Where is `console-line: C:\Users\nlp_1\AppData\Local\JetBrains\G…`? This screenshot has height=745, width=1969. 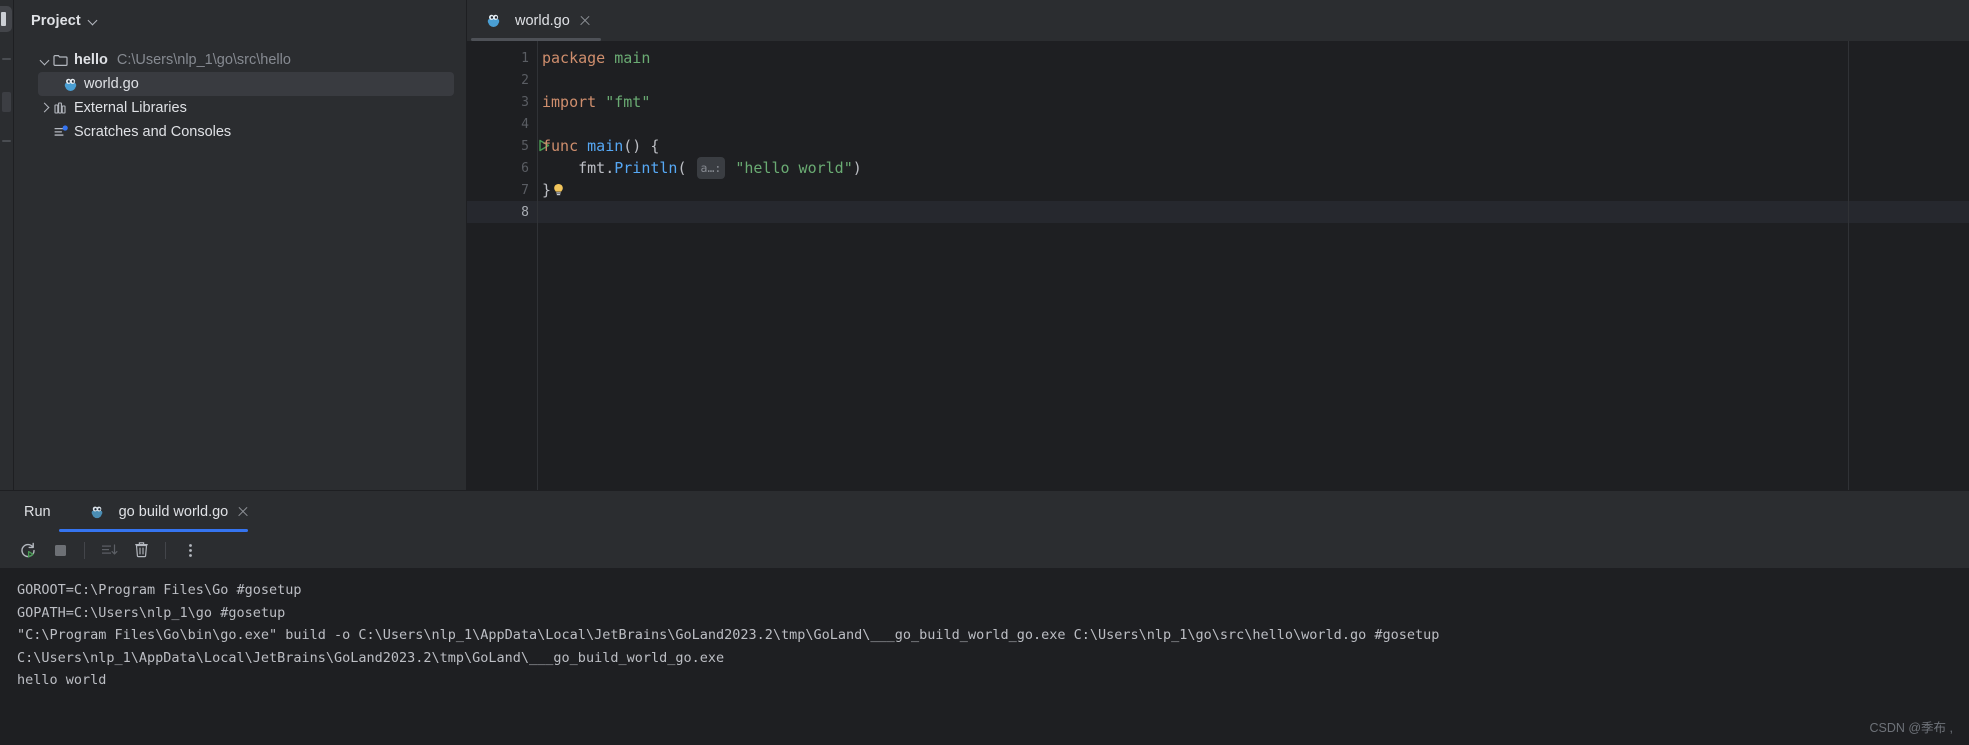
console-line: C:\Users\nlp_1\AppData\Local\JetBrains\G… is located at coordinates (371, 657).